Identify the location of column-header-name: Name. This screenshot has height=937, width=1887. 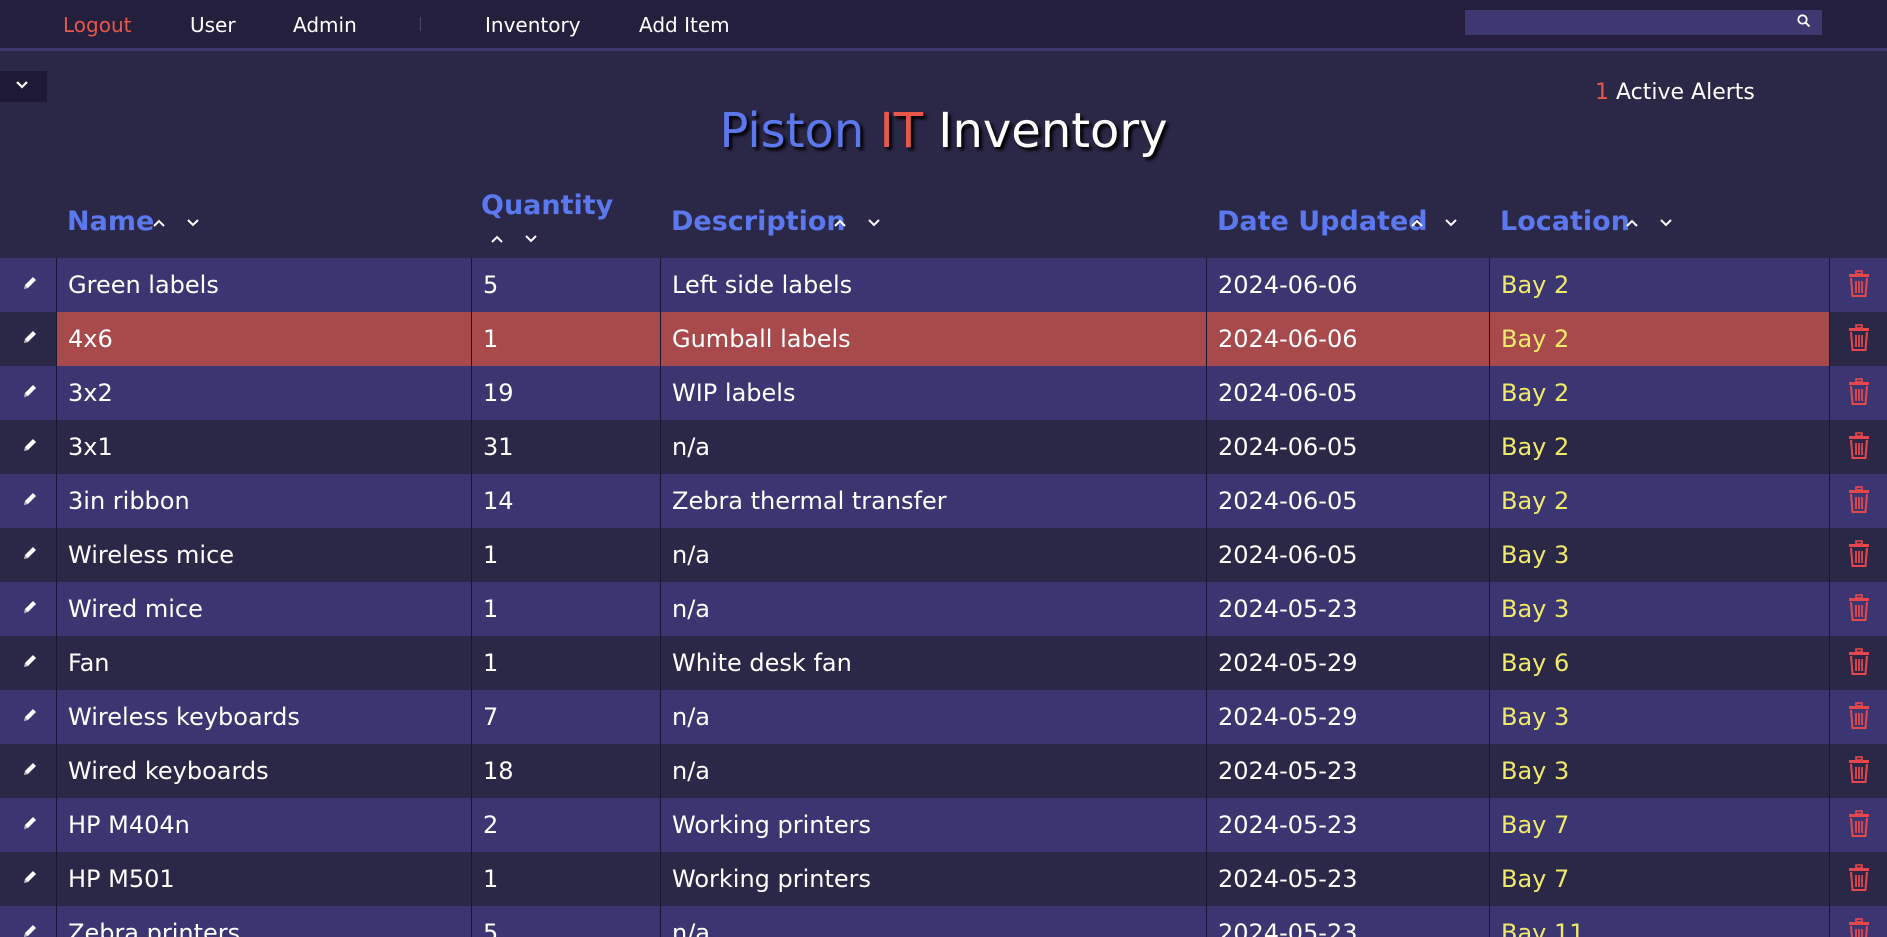
(110, 221).